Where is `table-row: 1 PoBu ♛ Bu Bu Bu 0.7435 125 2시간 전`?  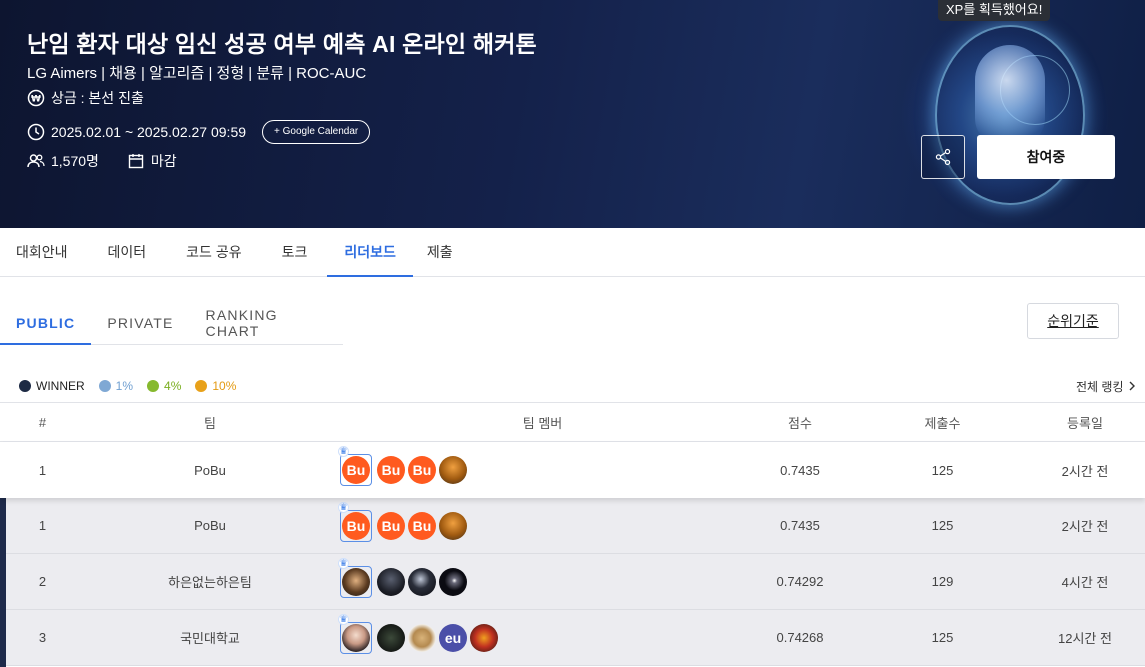 table-row: 1 PoBu ♛ Bu Bu Bu 0.7435 125 2시간 전 is located at coordinates (572, 526).